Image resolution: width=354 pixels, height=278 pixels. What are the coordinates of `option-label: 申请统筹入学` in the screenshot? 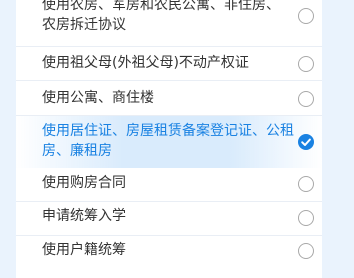 It's located at (84, 216).